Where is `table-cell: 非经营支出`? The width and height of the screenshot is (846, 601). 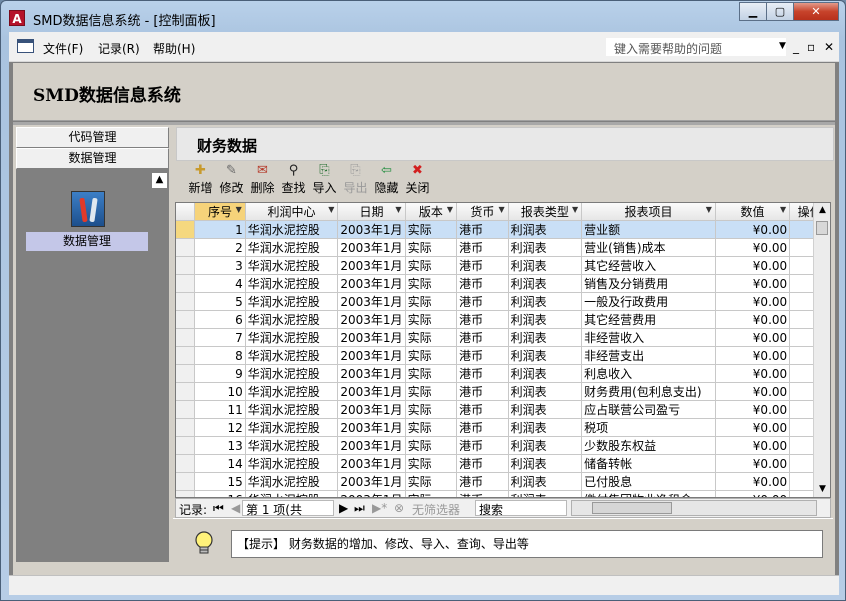 table-cell: 非经营支出 is located at coordinates (648, 355).